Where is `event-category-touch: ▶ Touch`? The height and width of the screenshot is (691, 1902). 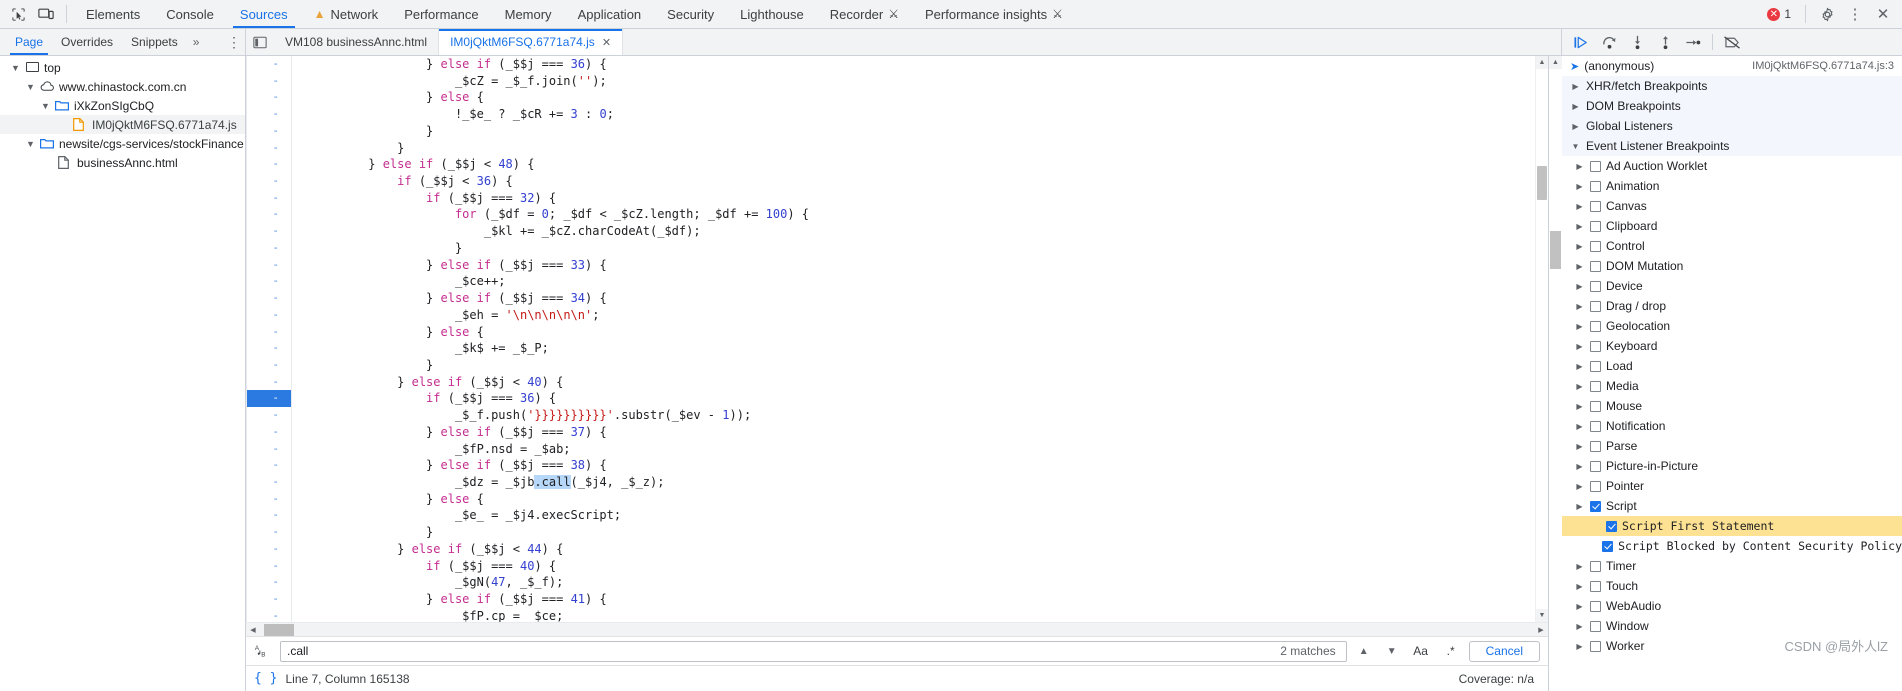 event-category-touch: ▶ Touch is located at coordinates (1732, 586).